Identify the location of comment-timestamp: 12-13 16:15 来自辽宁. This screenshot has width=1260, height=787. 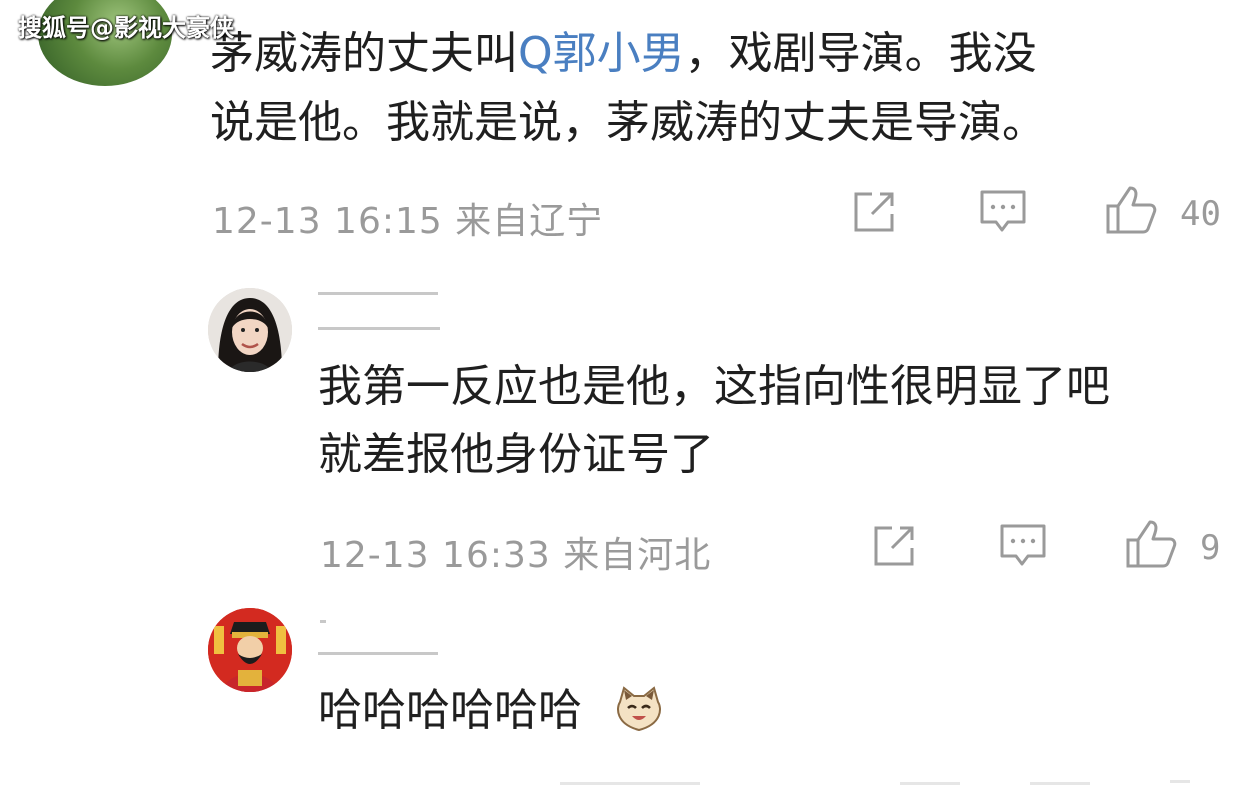
(408, 221).